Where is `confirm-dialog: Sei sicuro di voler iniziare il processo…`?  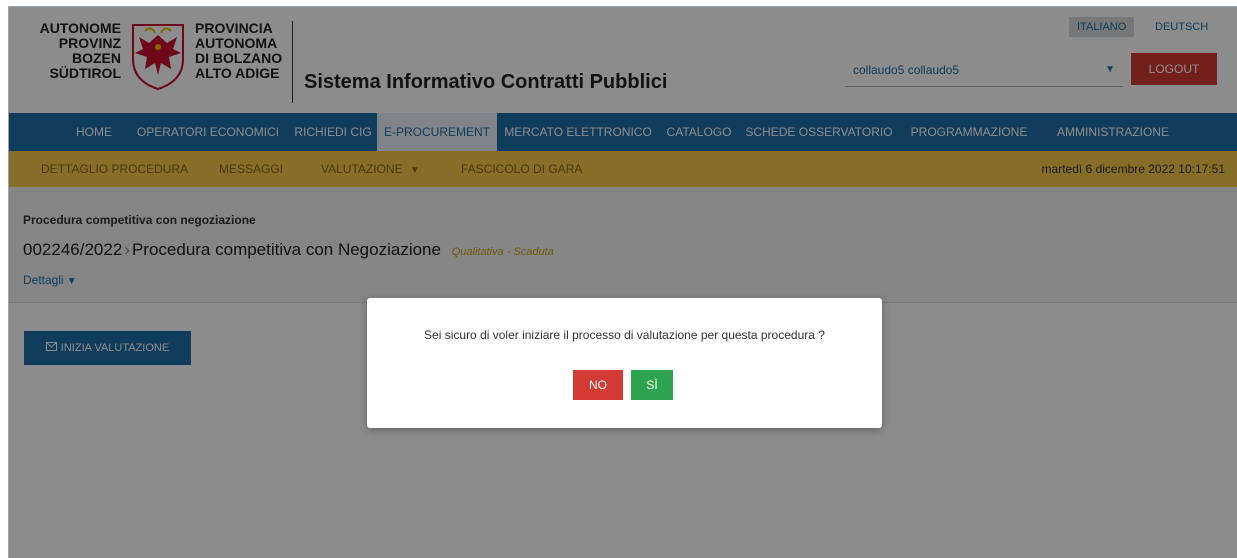
confirm-dialog: Sei sicuro di voler iniziare il processo… is located at coordinates (624, 363).